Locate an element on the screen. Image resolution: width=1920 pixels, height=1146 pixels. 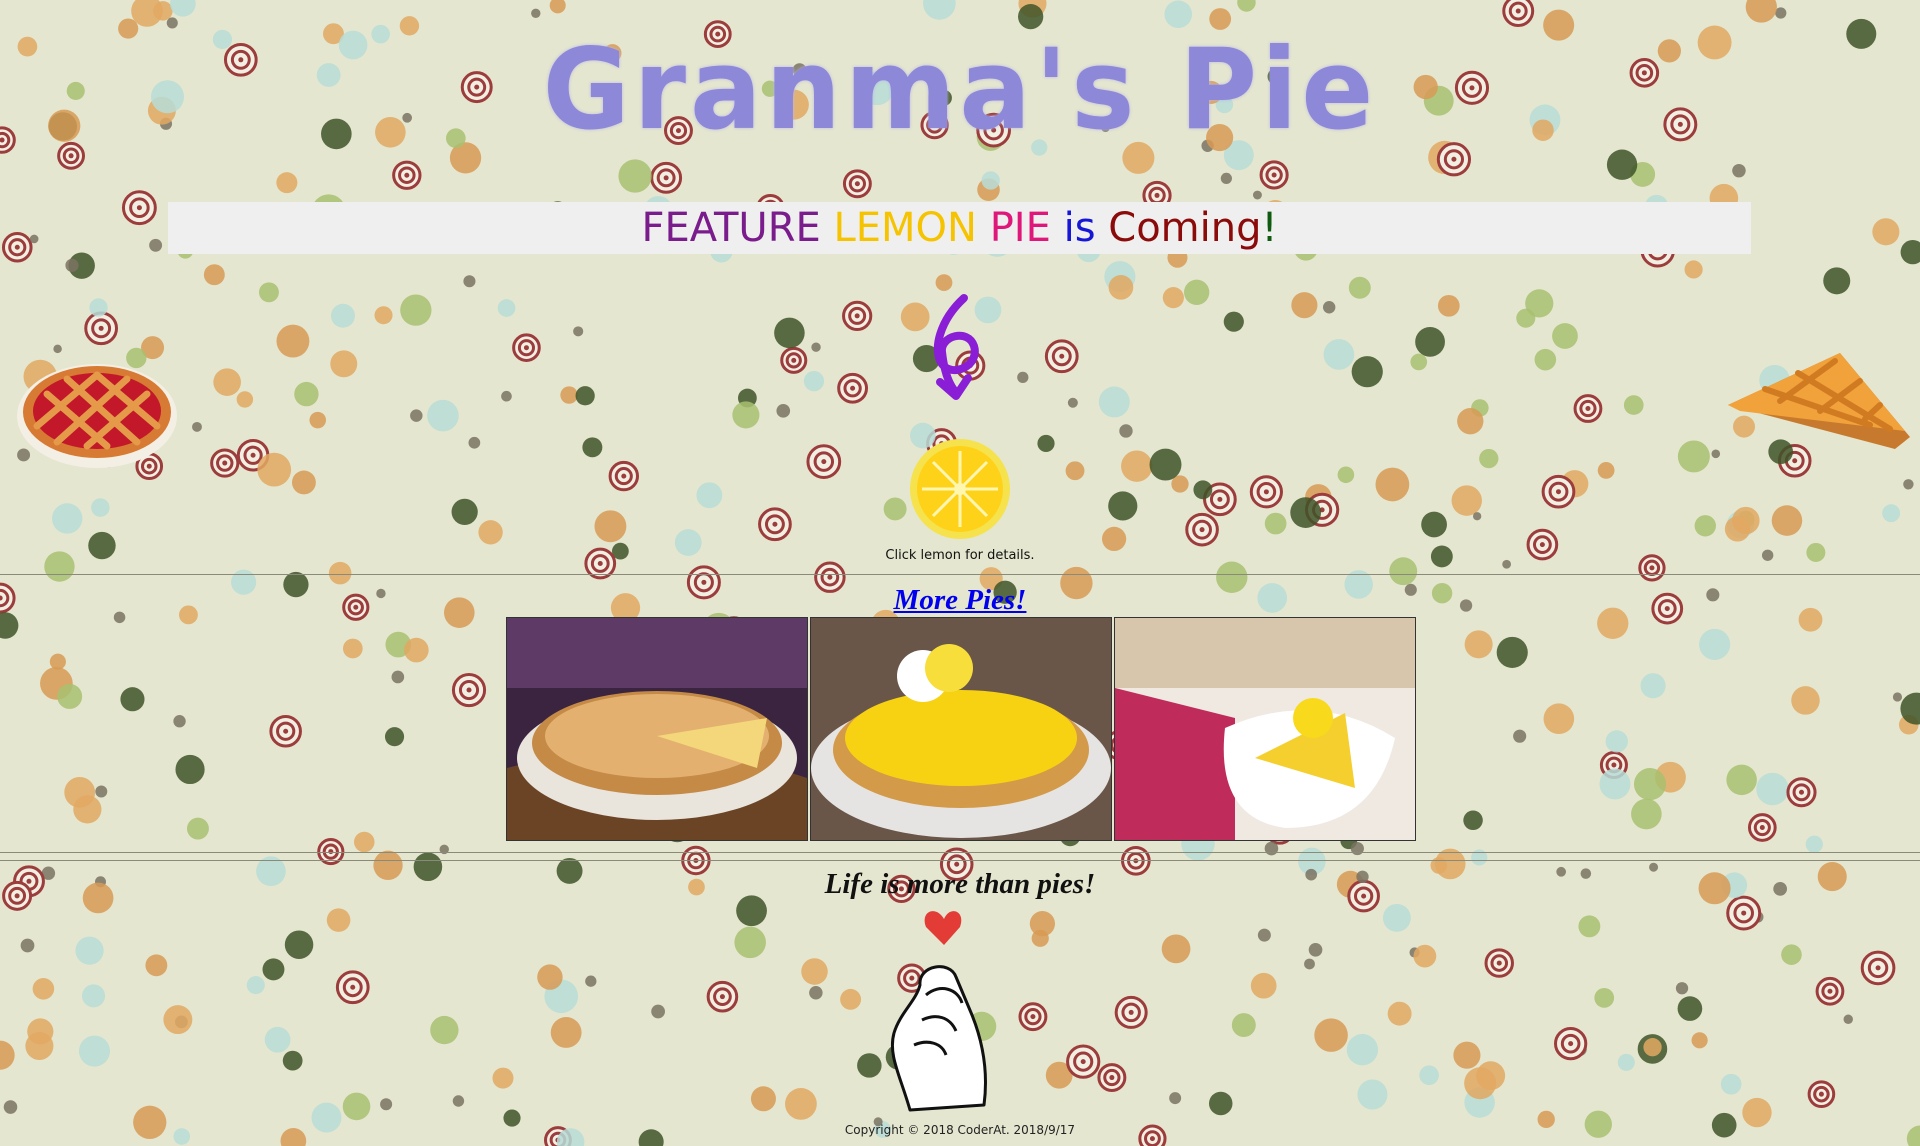
lemon-pie-slice-photo is located at coordinates (1265, 729).